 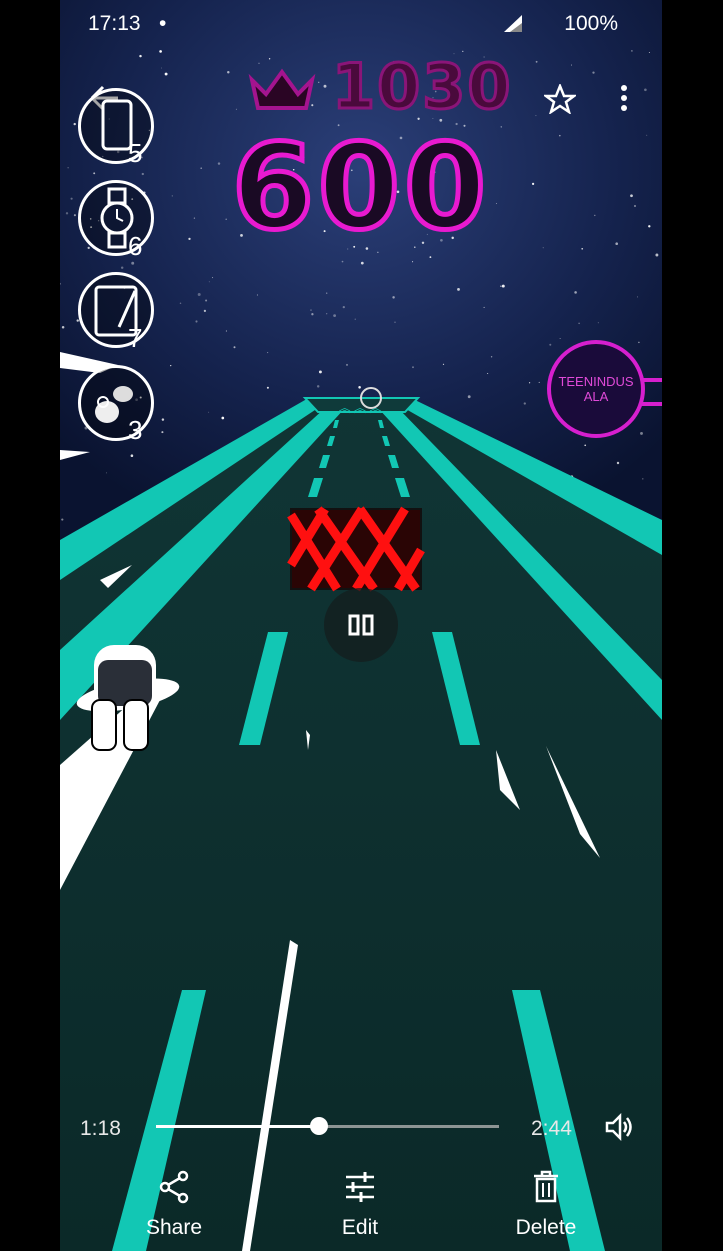 I want to click on powerup-phone-count: 5, so click(x=135, y=153).